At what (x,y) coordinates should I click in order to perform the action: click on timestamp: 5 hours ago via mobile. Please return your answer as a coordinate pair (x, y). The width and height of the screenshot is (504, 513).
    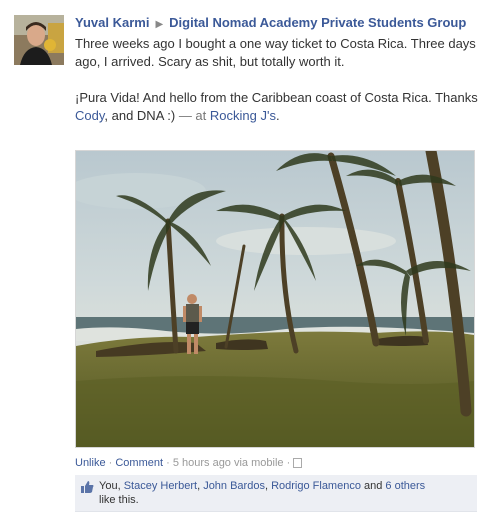
    Looking at the image, I should click on (228, 463).